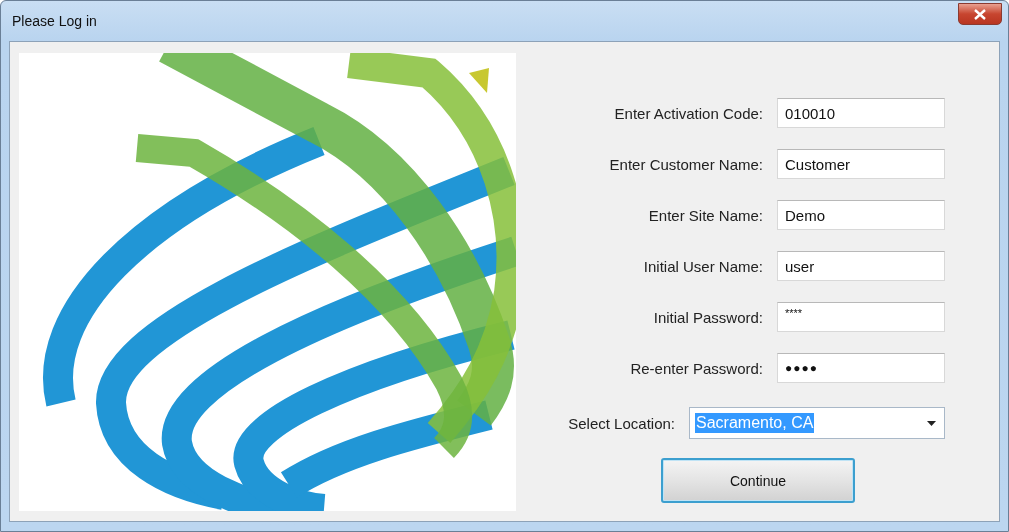  Describe the element at coordinates (861, 113) in the screenshot. I see `input-field: 010010` at that location.